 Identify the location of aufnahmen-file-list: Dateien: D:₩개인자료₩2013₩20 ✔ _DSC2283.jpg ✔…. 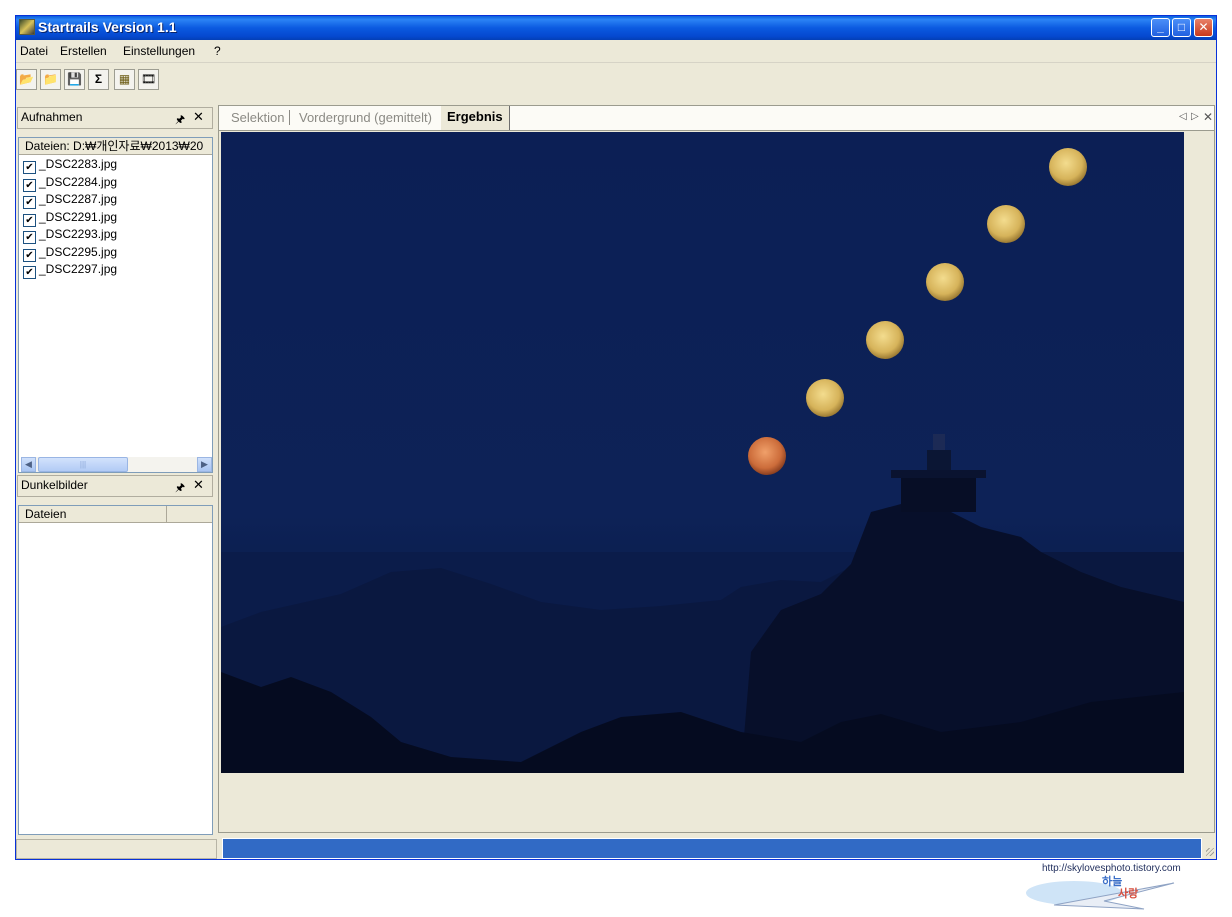
(115, 305).